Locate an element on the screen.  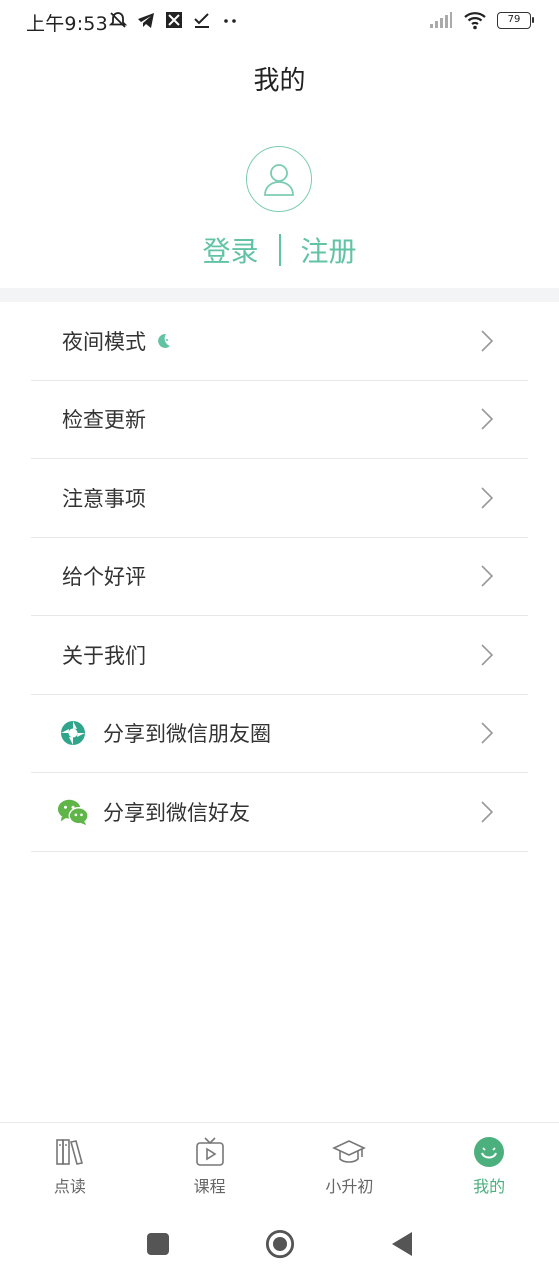
nav-item-xiaoshengchu: 小升初 is located at coordinates (350, 1165).